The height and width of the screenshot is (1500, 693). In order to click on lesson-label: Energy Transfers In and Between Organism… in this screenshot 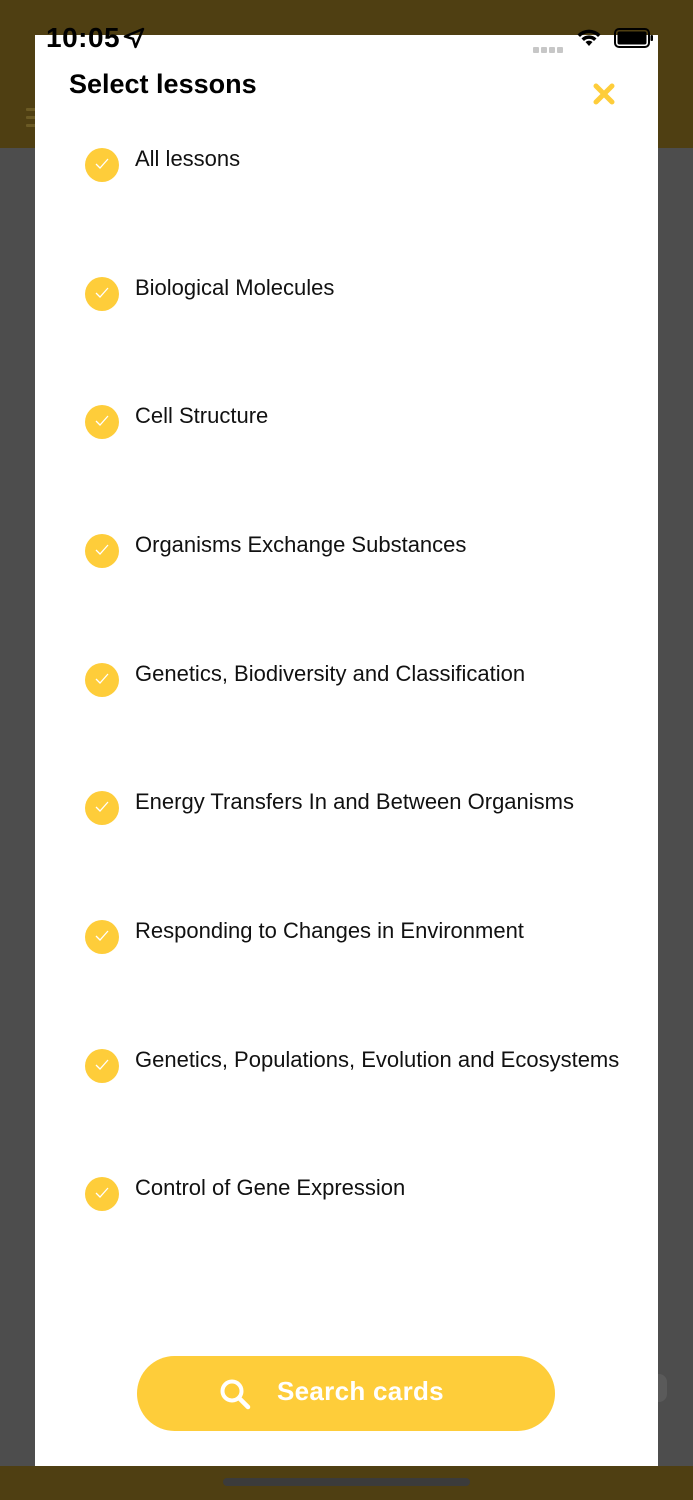, I will do `click(354, 801)`.